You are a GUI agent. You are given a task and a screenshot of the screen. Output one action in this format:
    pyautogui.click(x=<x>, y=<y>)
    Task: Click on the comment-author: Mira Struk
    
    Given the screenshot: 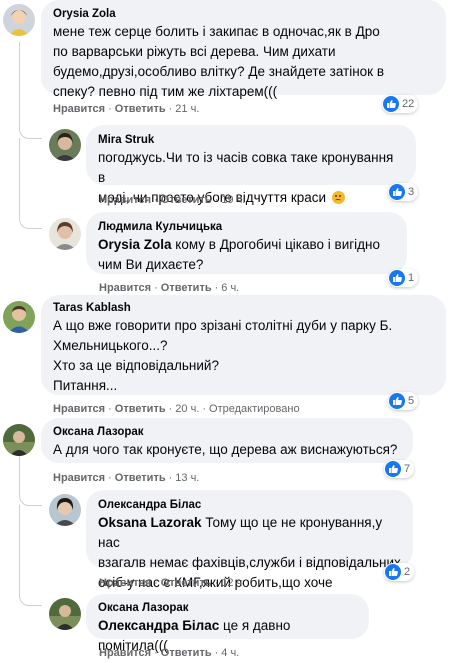 What is the action you would take?
    pyautogui.click(x=251, y=140)
    